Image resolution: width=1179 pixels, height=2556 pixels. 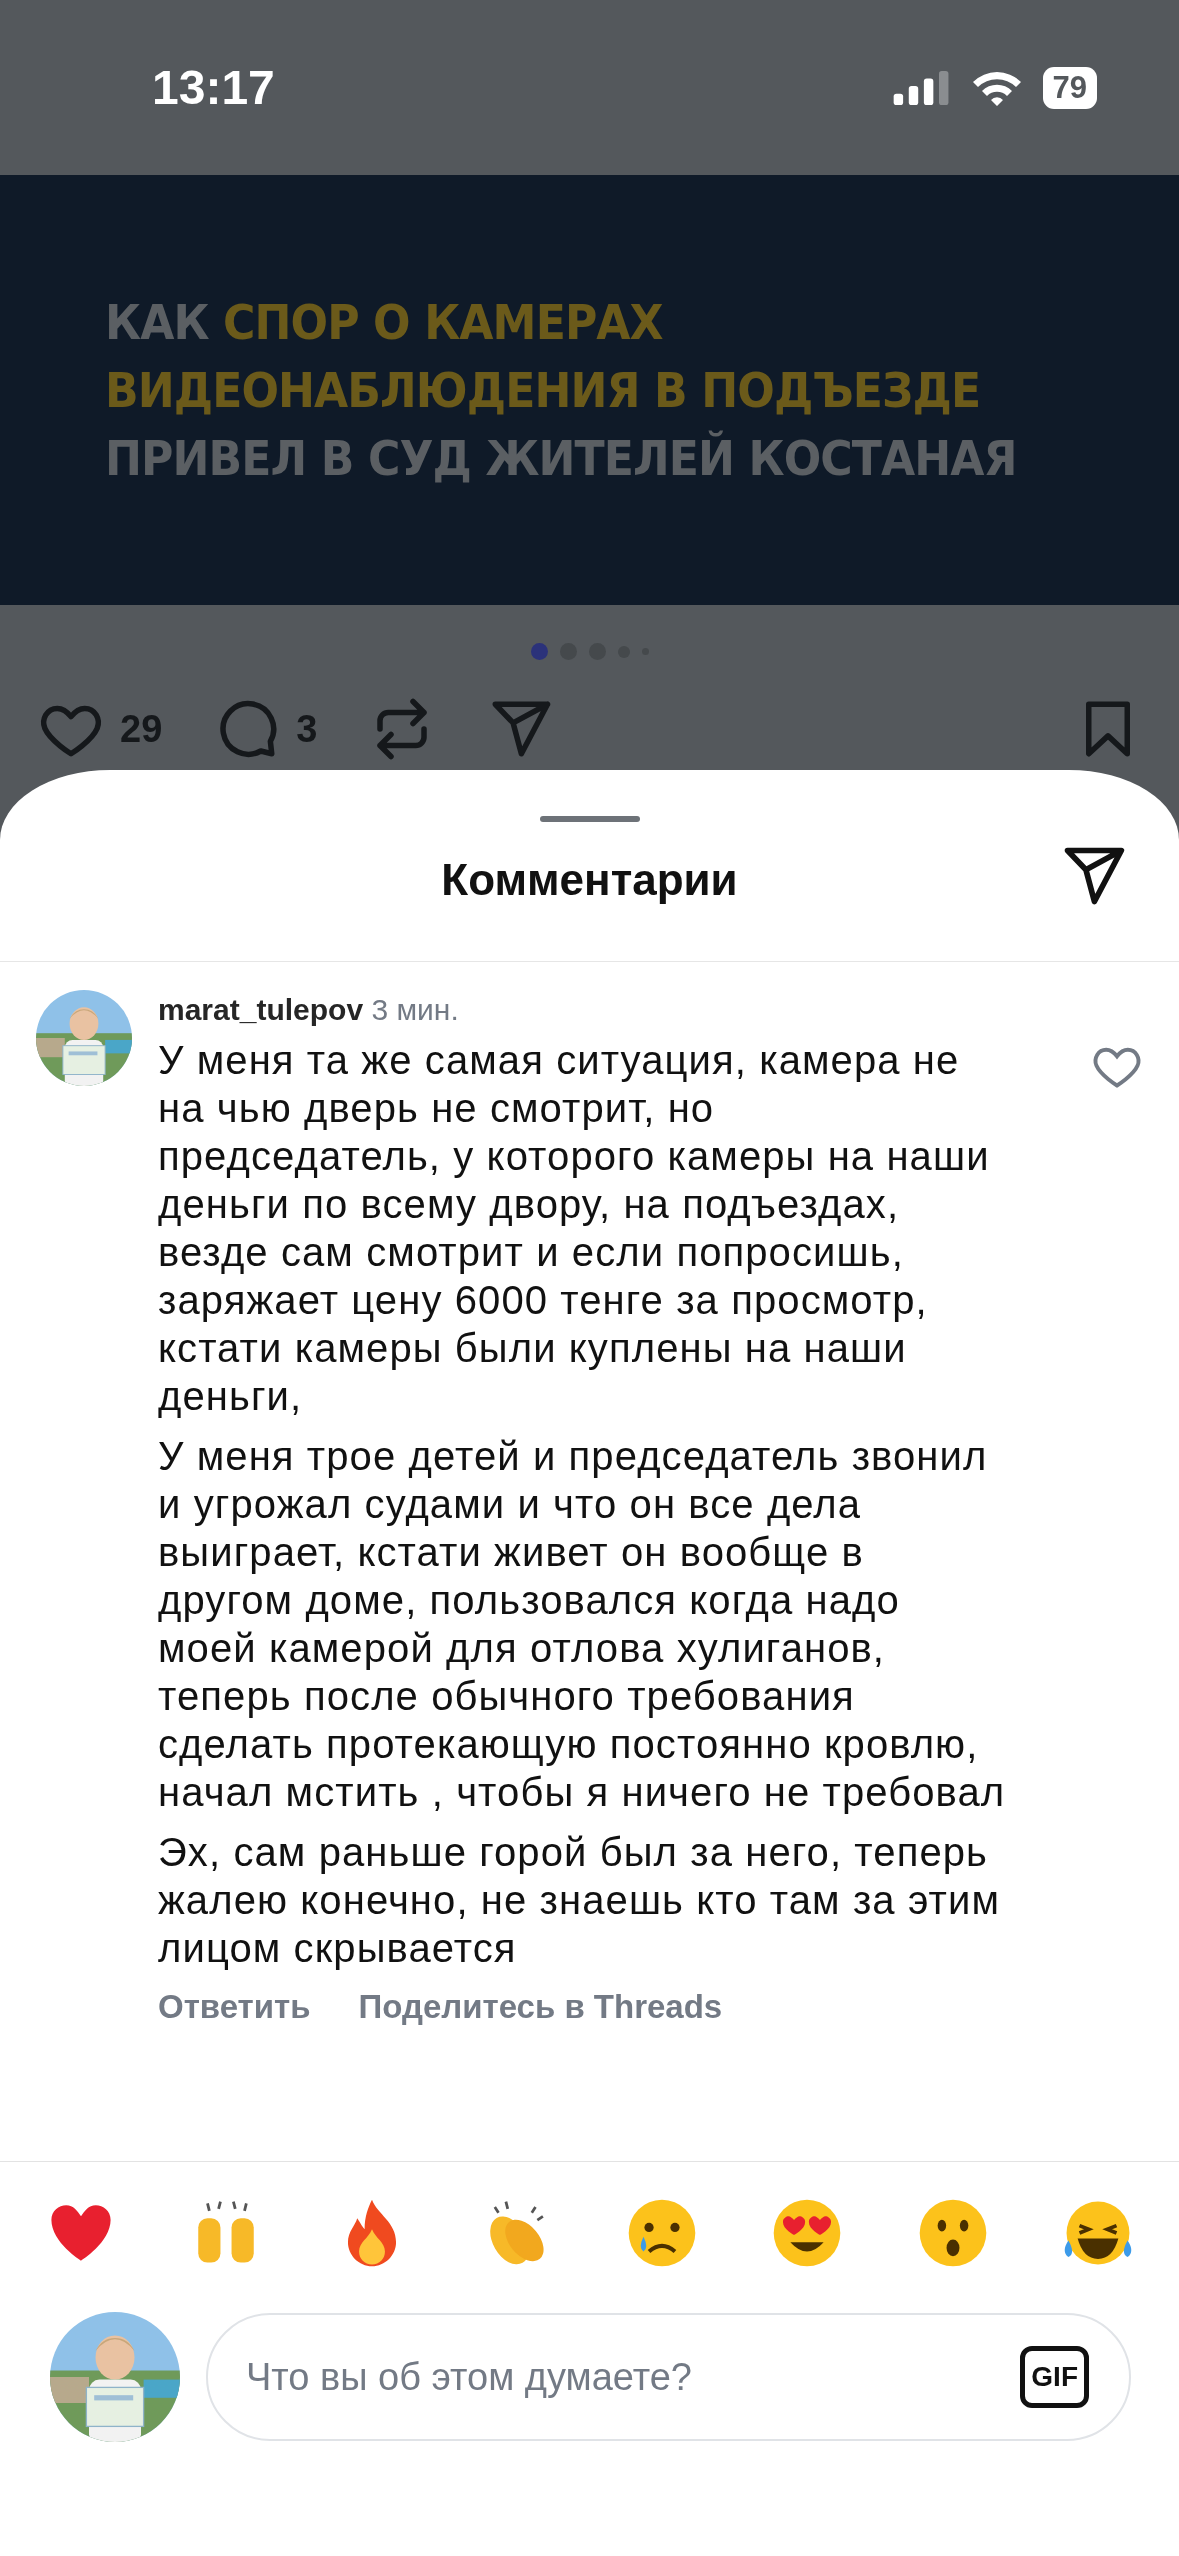 What do you see at coordinates (307, 729) in the screenshot?
I see `comment-count: 3` at bounding box center [307, 729].